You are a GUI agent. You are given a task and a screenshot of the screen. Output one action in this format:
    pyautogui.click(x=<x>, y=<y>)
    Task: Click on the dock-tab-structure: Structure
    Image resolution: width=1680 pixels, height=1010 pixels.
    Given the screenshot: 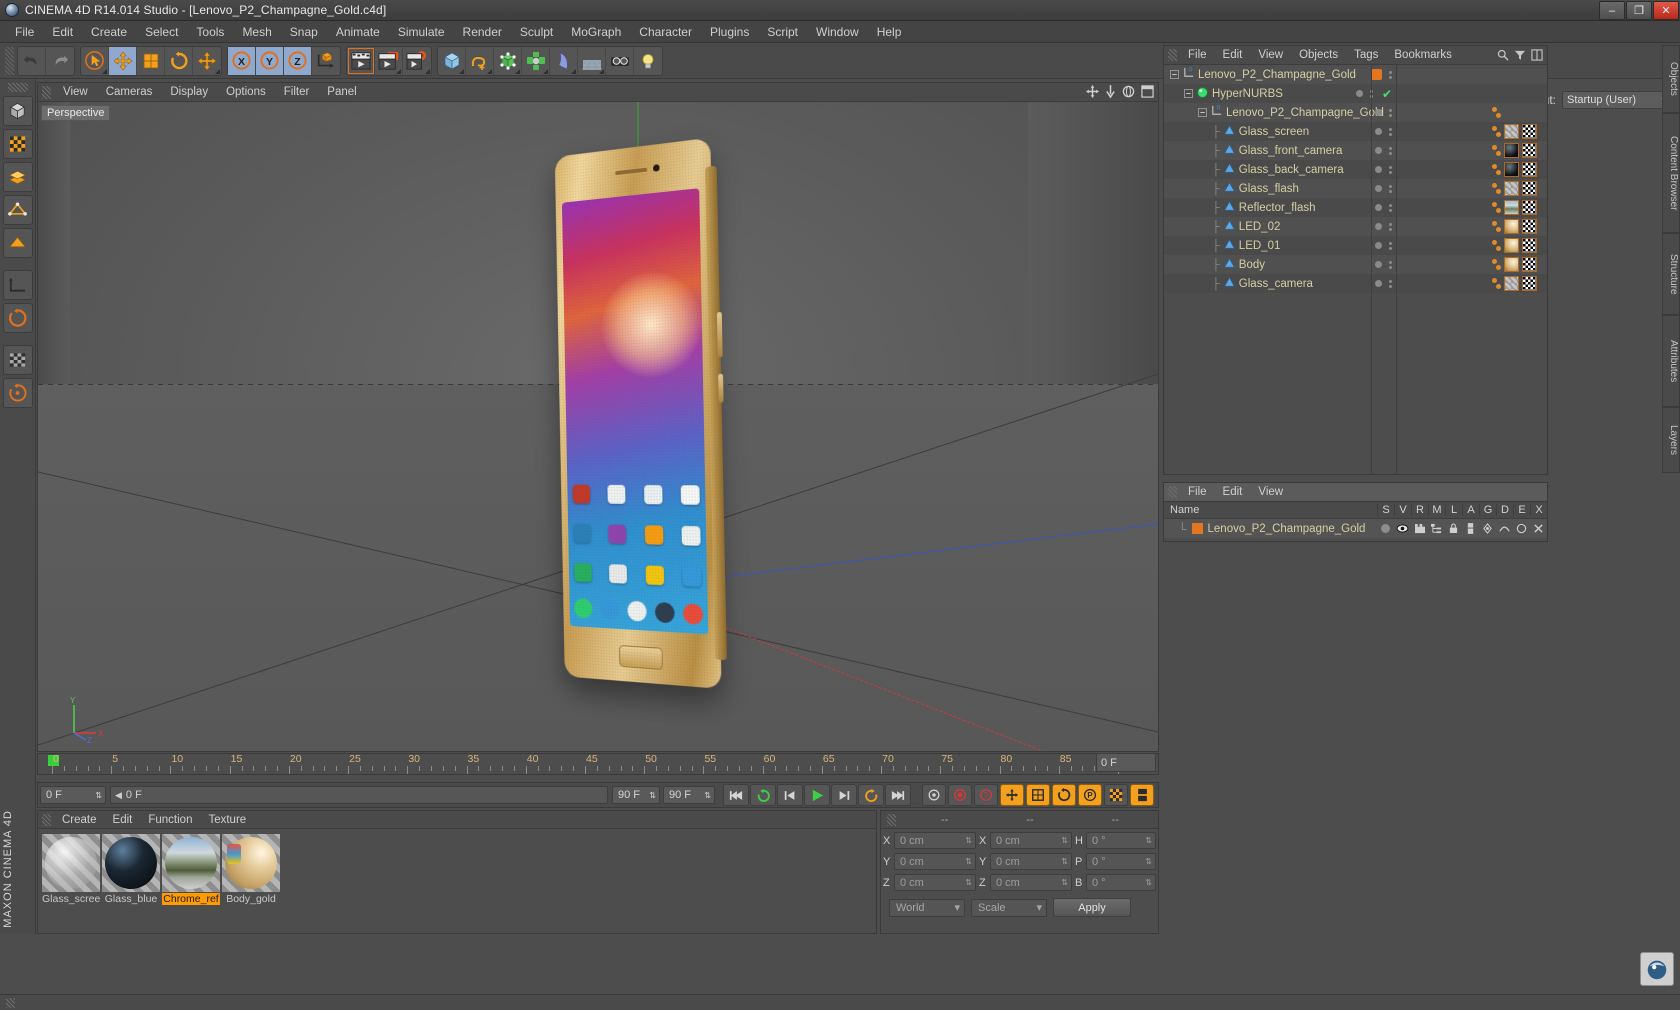 What is the action you would take?
    pyautogui.click(x=1671, y=274)
    